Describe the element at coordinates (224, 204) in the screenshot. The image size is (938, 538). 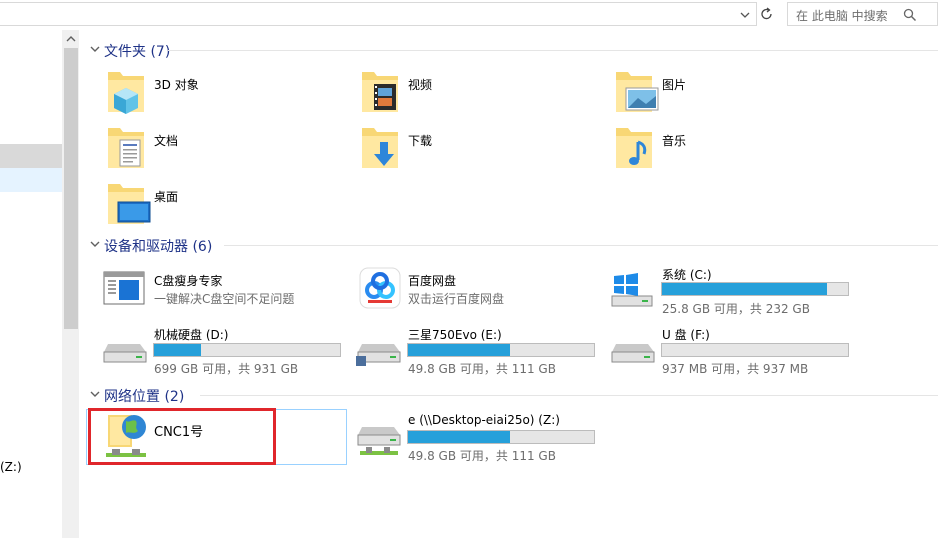
I see `folder-desktop: 桌面` at that location.